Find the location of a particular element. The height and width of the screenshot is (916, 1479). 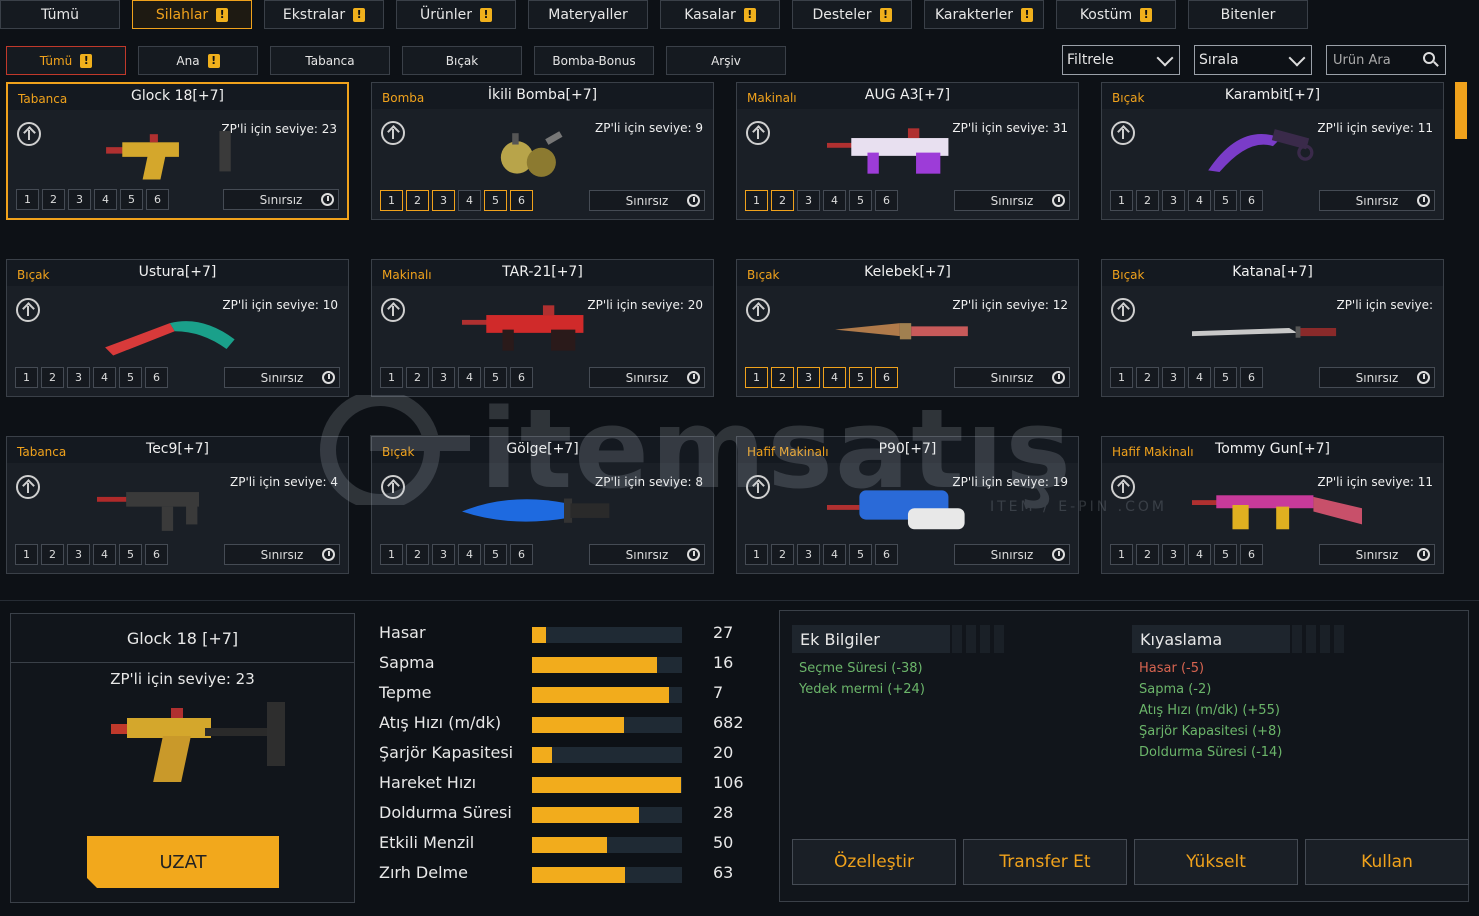

extend-button: UZAT is located at coordinates (183, 862).